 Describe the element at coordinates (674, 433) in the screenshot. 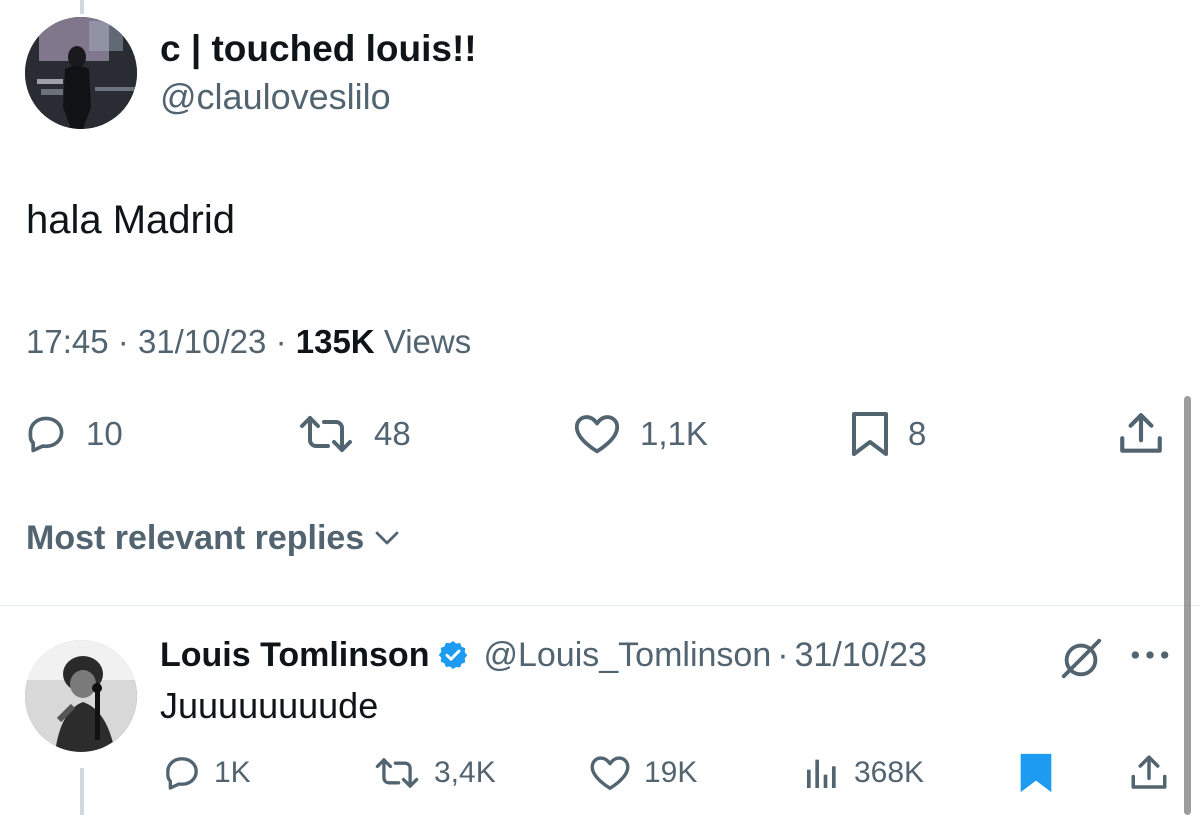

I see `like-count: 1,1K` at that location.